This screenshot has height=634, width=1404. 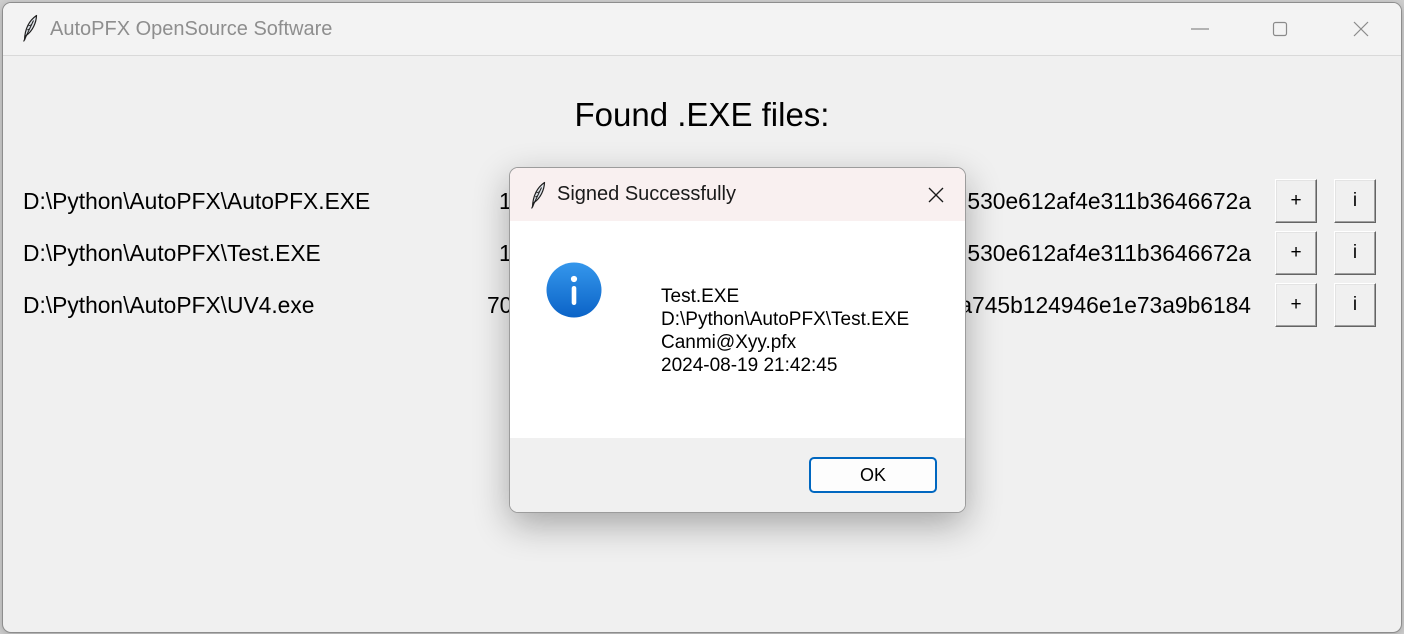 What do you see at coordinates (729, 342) in the screenshot?
I see `message-certificate: Canmi@Xyy.pfx` at bounding box center [729, 342].